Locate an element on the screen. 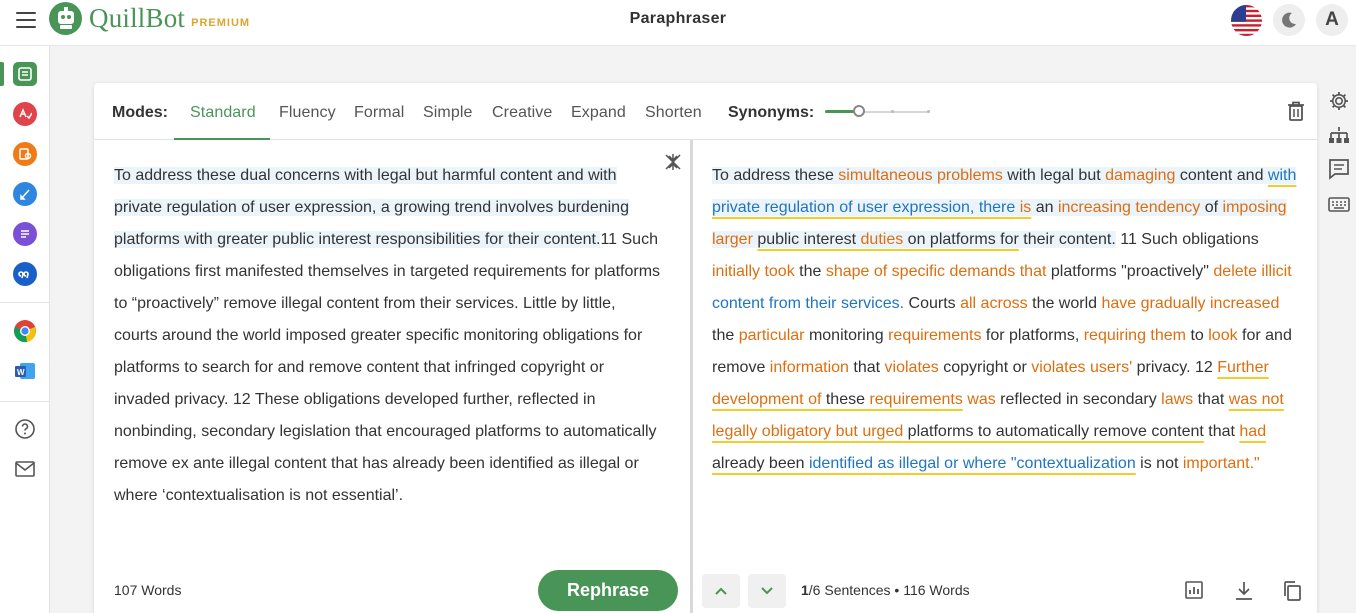 The width and height of the screenshot is (1356, 613). output-segment: look is located at coordinates (1222, 335).